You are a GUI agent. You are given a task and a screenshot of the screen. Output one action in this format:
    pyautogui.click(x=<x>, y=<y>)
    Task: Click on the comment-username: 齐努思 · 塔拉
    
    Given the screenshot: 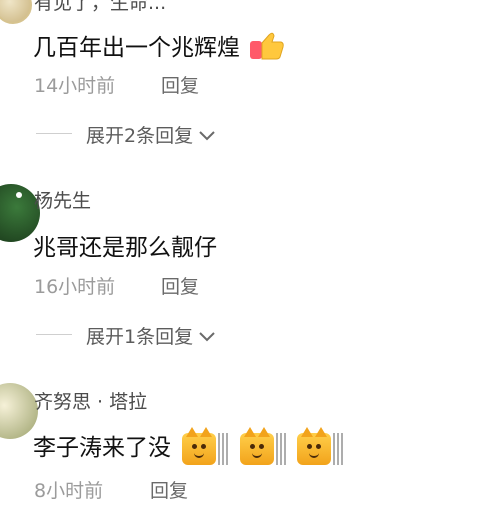 What is the action you would take?
    pyautogui.click(x=90, y=400)
    